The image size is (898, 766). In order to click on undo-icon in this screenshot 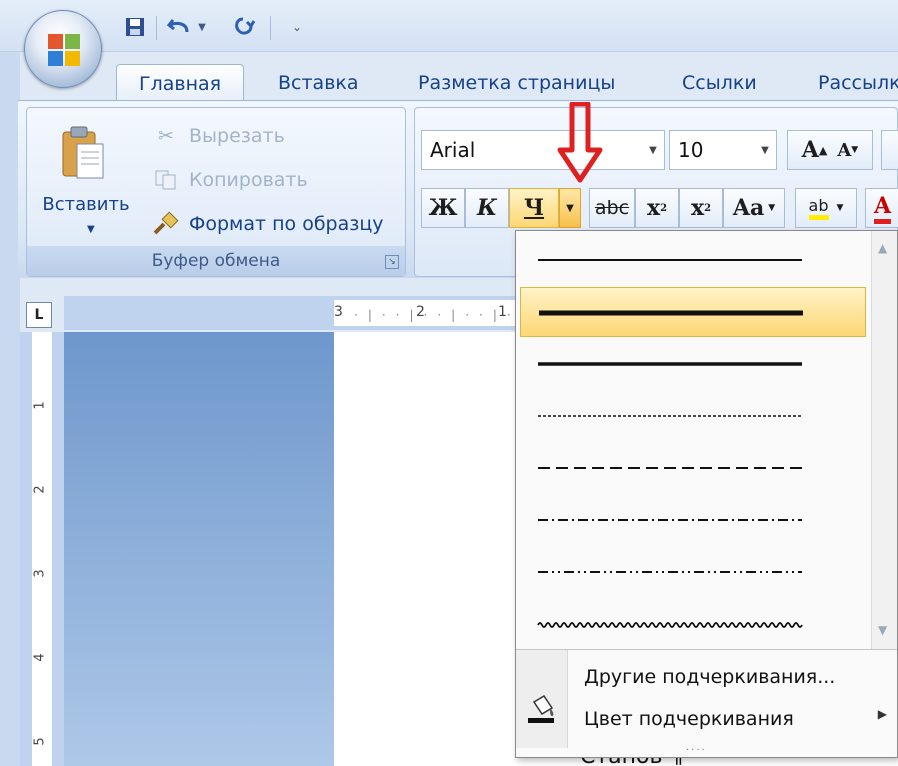, I will do `click(179, 27)`.